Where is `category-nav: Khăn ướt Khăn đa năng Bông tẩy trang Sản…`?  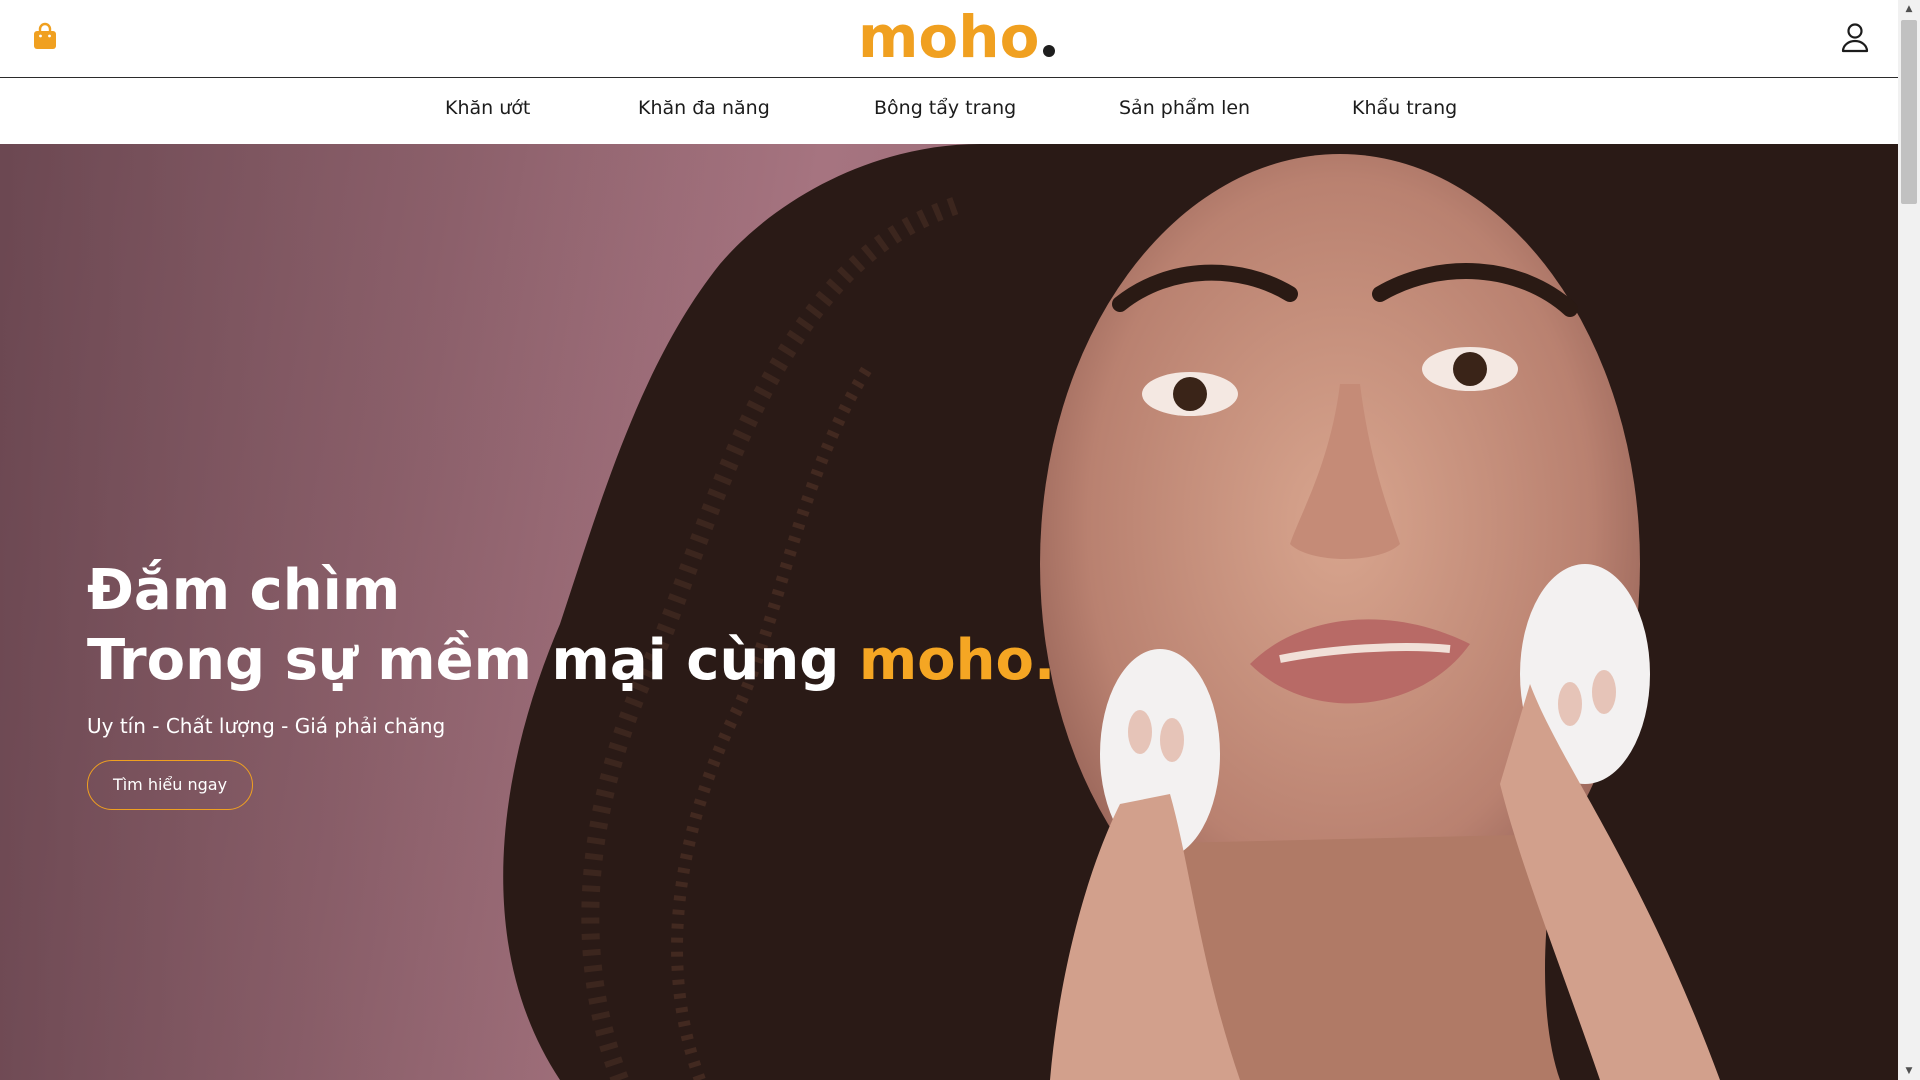 category-nav: Khăn ướt Khăn đa năng Bông tẩy trang Sản… is located at coordinates (949, 111).